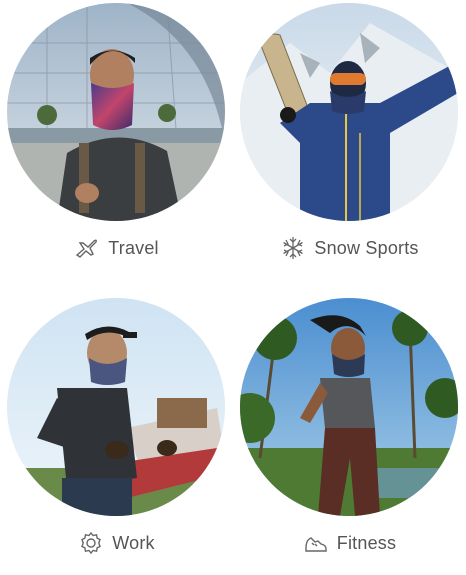 The image size is (466, 575). I want to click on category-label-snow-sports: Snow Sports, so click(349, 248).